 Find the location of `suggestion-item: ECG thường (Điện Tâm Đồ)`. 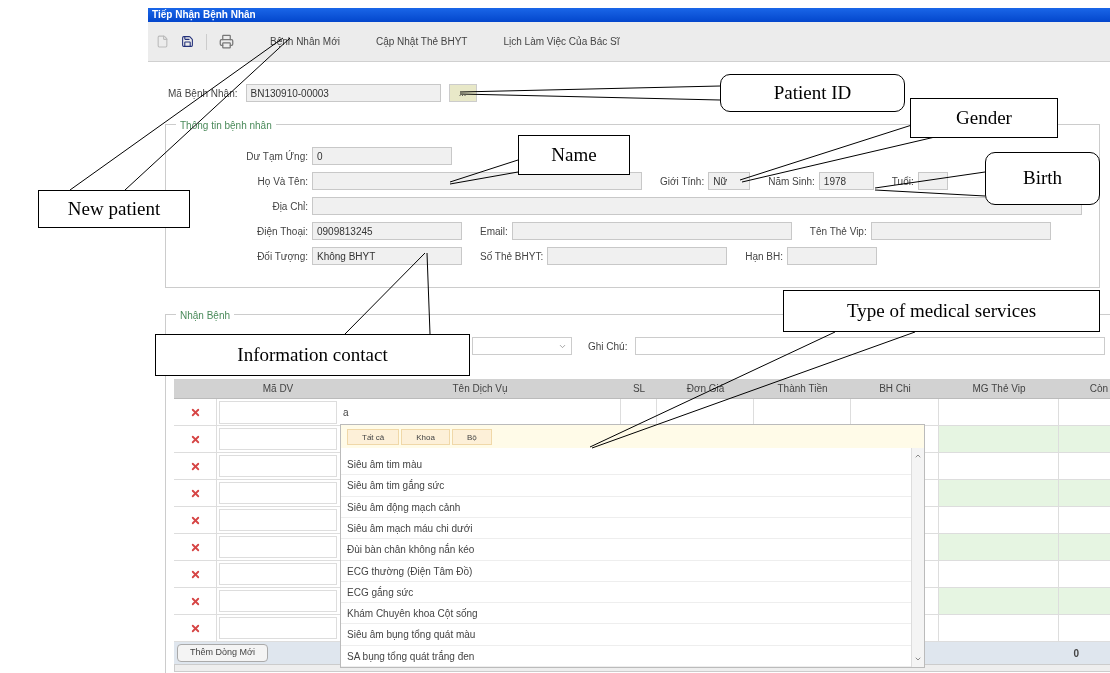

suggestion-item: ECG thường (Điện Tâm Đồ) is located at coordinates (626, 571).